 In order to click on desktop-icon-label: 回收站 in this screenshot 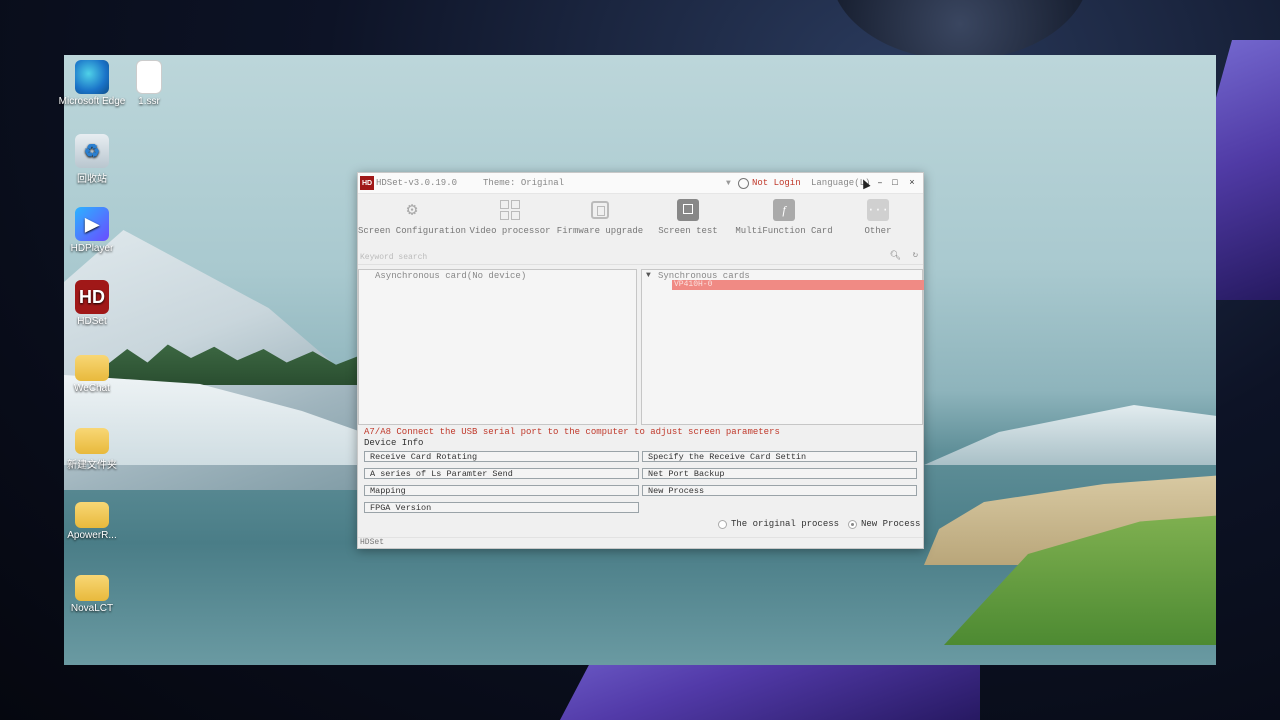, I will do `click(92, 179)`.